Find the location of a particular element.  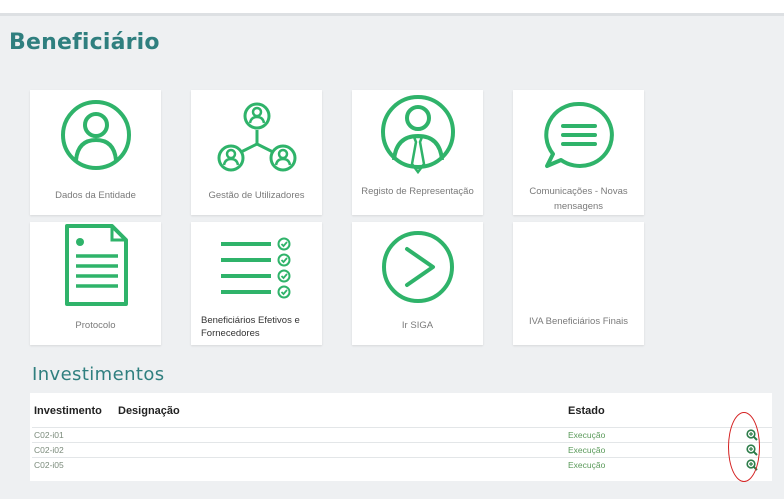

page-title: Beneficiário is located at coordinates (84, 42).